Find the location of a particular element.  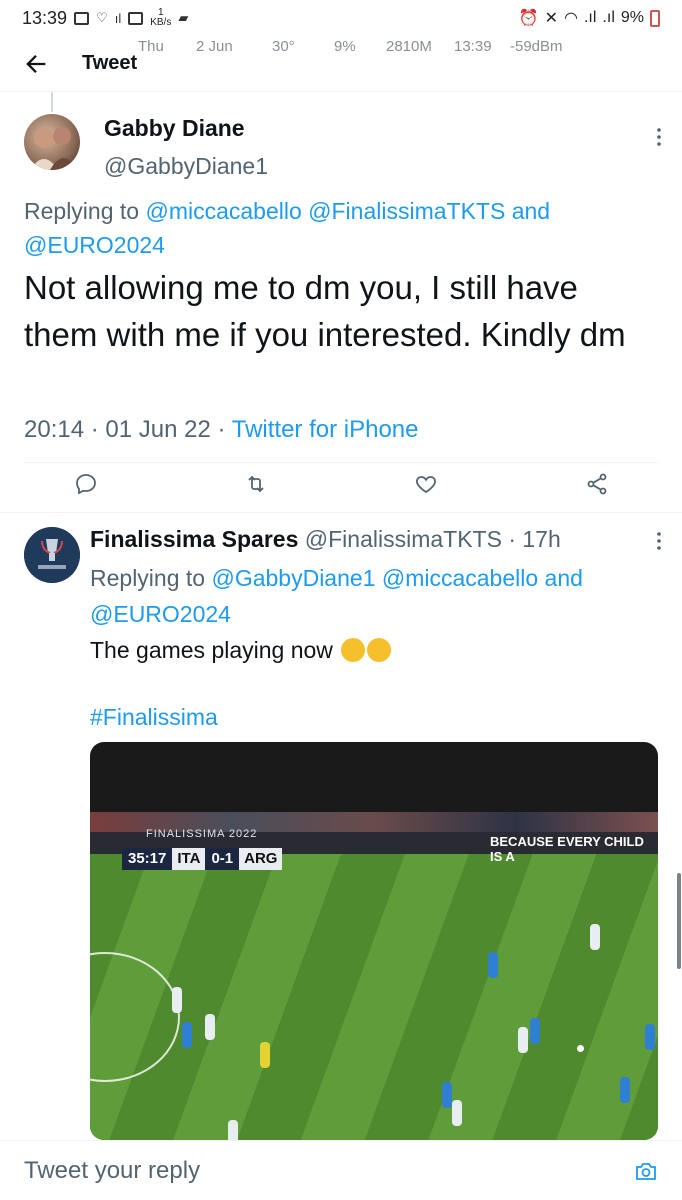

away-team: ARG is located at coordinates (261, 859).